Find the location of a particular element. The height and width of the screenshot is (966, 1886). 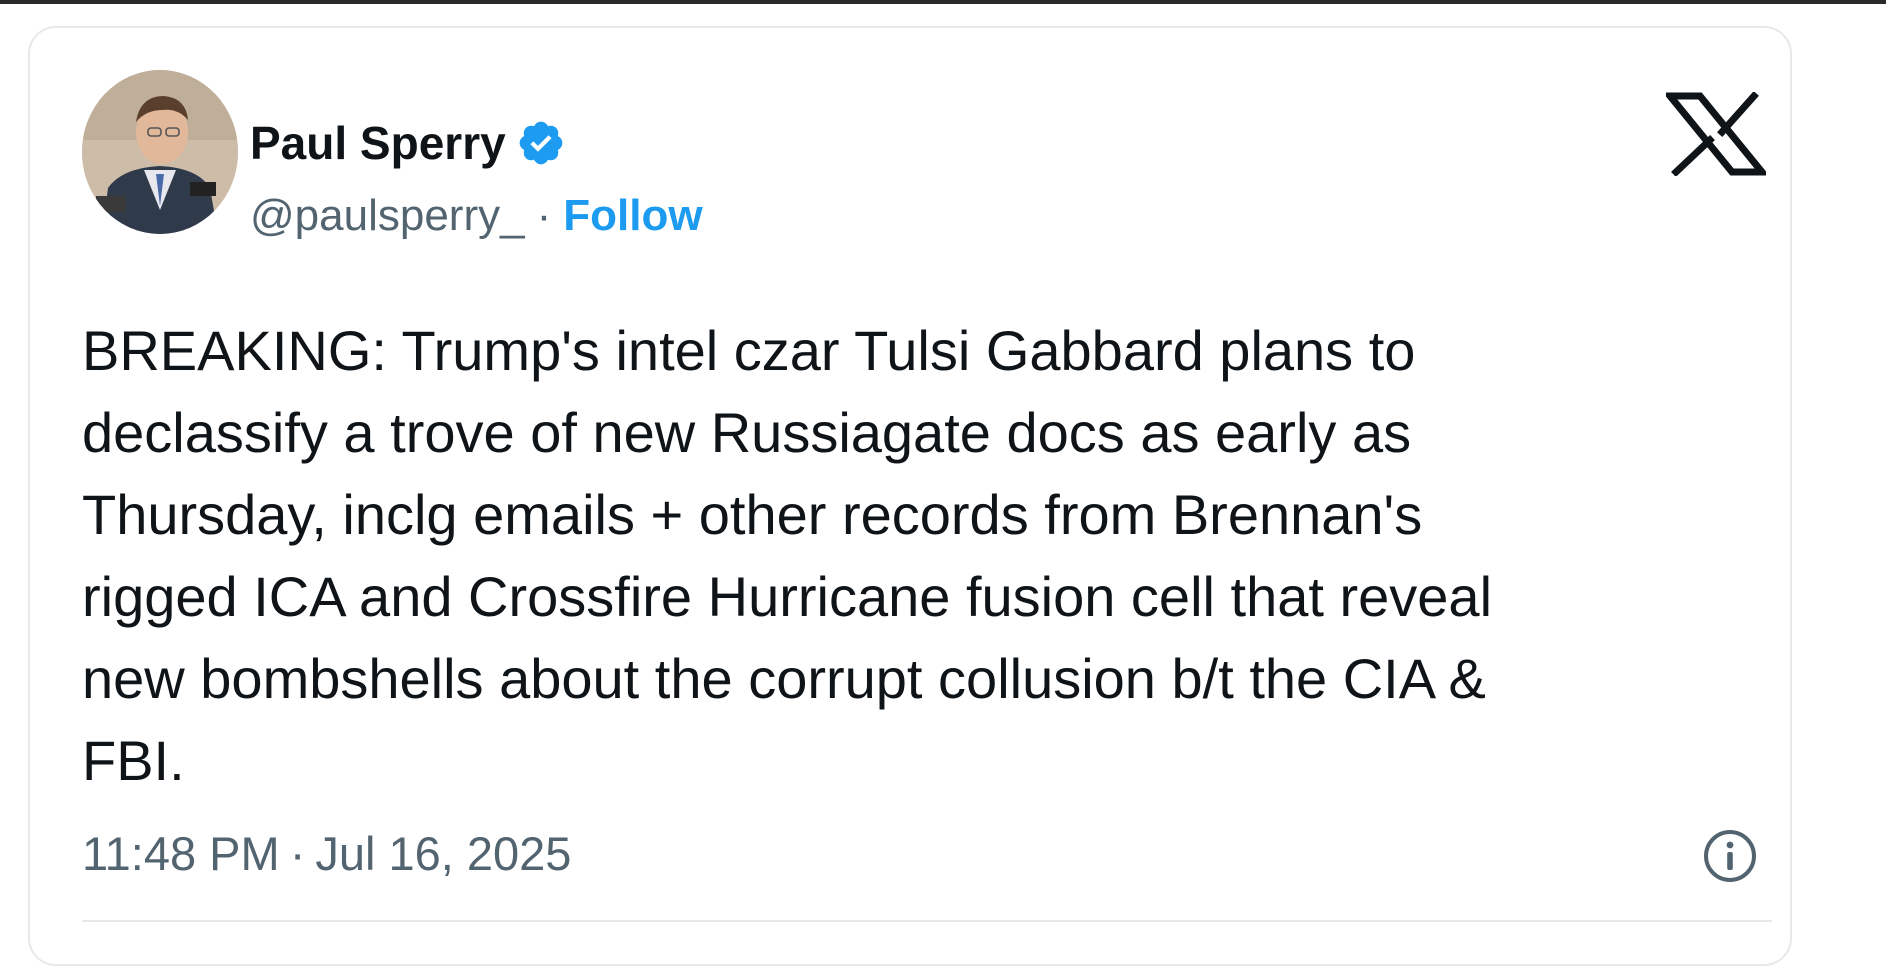

x-logo-icon is located at coordinates (1716, 134).